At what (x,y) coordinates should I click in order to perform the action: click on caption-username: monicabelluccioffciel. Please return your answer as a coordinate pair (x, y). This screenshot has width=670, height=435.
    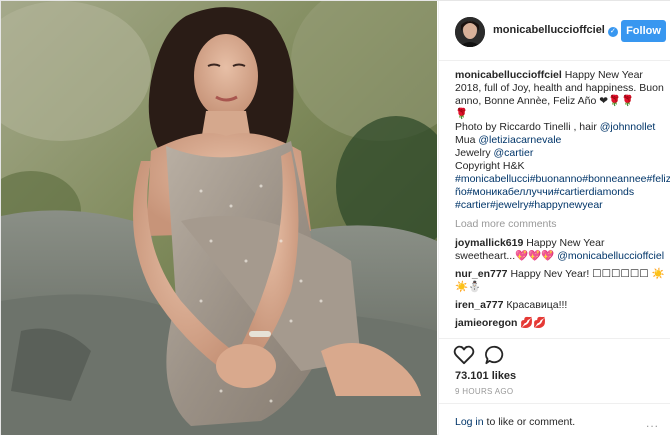
    Looking at the image, I should click on (508, 75).